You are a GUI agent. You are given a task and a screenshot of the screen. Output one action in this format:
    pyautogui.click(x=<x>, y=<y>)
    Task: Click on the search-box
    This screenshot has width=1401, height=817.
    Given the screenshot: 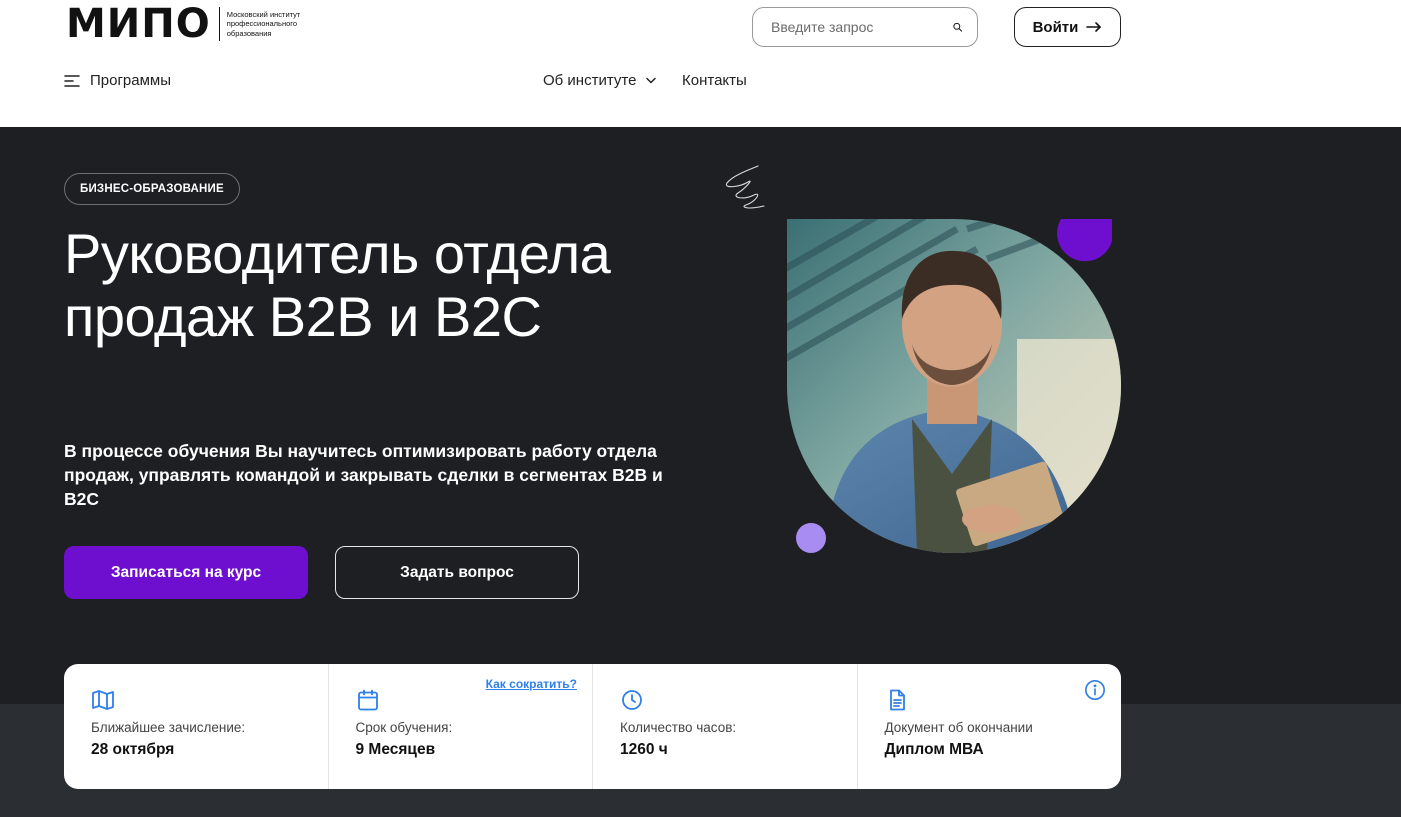 What is the action you would take?
    pyautogui.click(x=865, y=27)
    